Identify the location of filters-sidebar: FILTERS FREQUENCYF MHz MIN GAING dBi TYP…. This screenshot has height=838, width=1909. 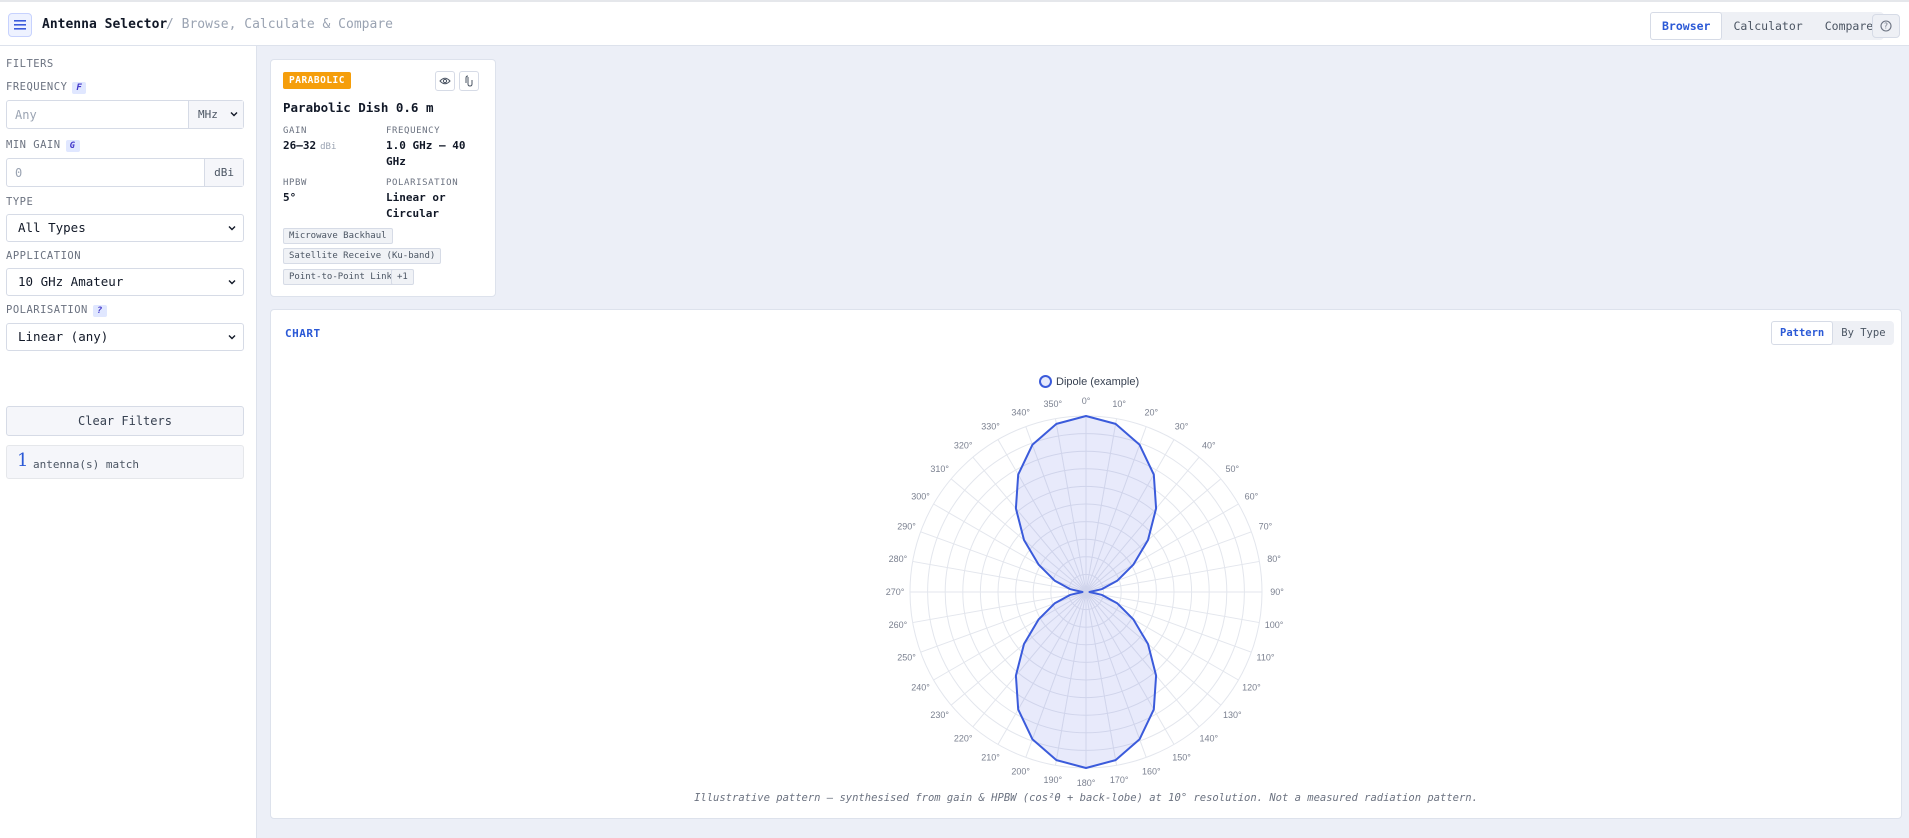
(128, 442).